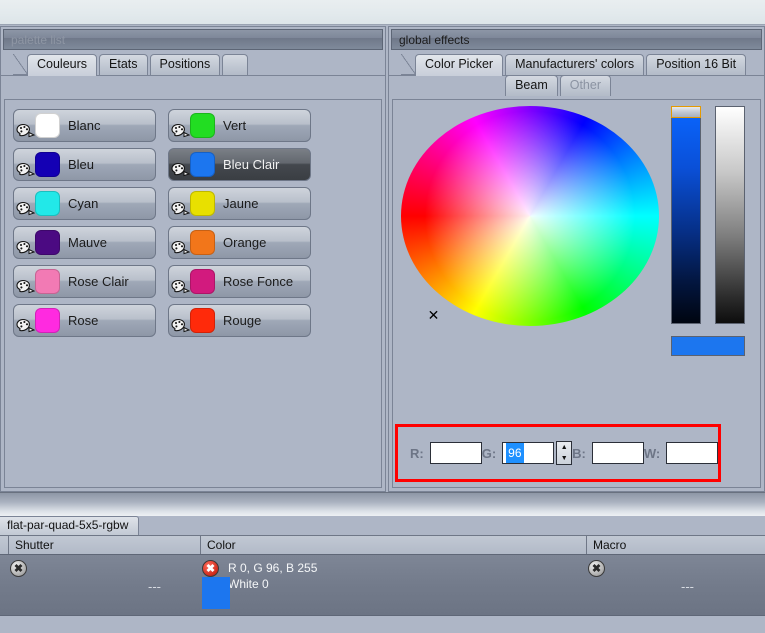 The width and height of the screenshot is (765, 633). I want to click on palette-item-label: Cyan, so click(83, 203).